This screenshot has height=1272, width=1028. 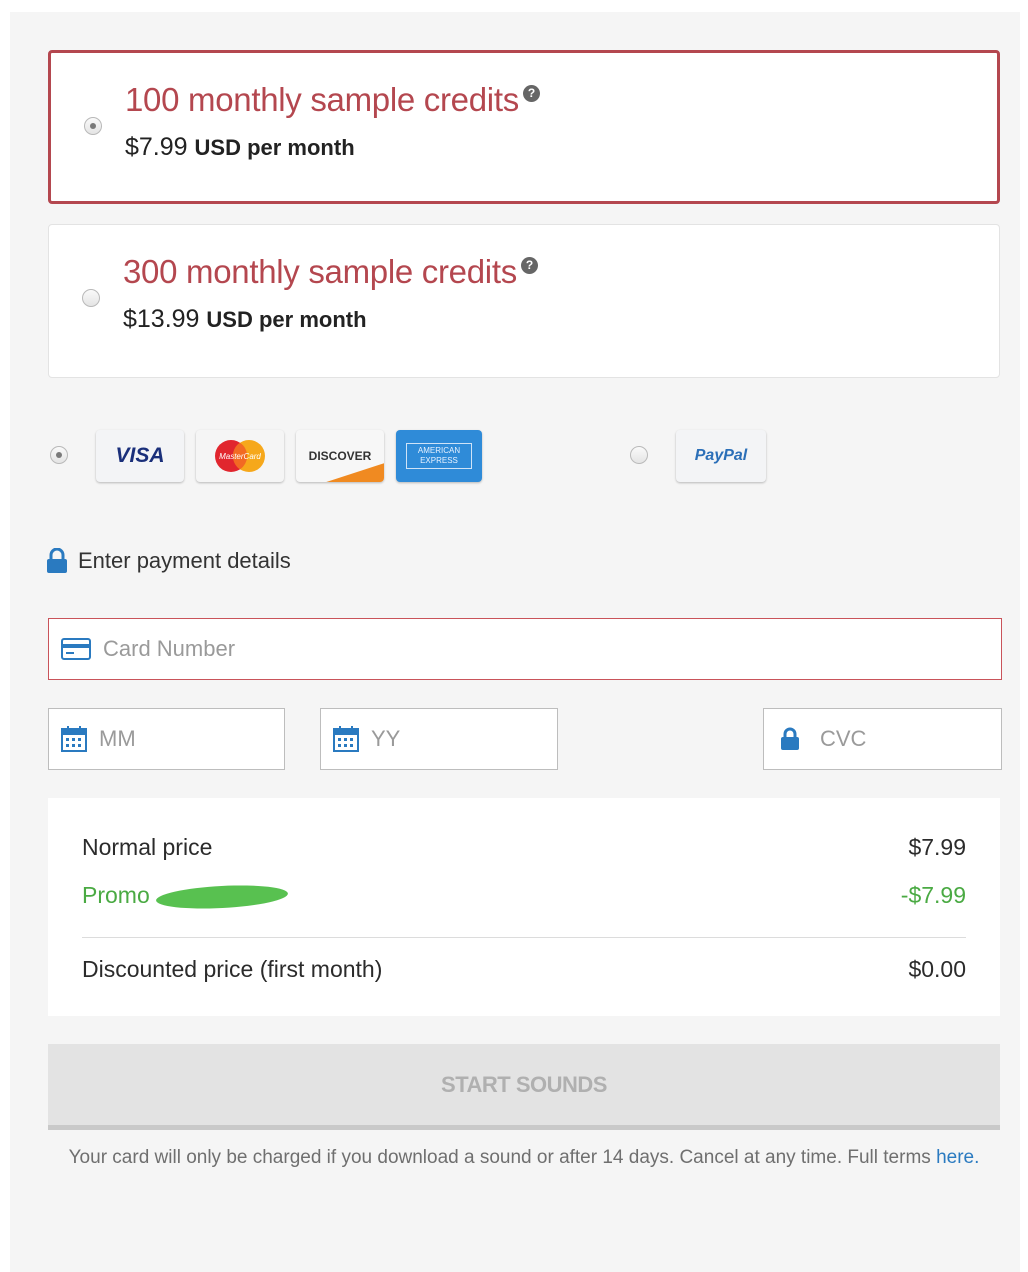 What do you see at coordinates (222, 897) in the screenshot?
I see `redacted-promo-code` at bounding box center [222, 897].